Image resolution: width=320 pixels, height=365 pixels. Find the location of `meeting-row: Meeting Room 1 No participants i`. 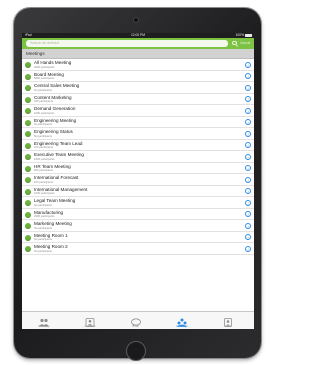

meeting-row: Meeting Room 1 No participants i is located at coordinates (138, 237).